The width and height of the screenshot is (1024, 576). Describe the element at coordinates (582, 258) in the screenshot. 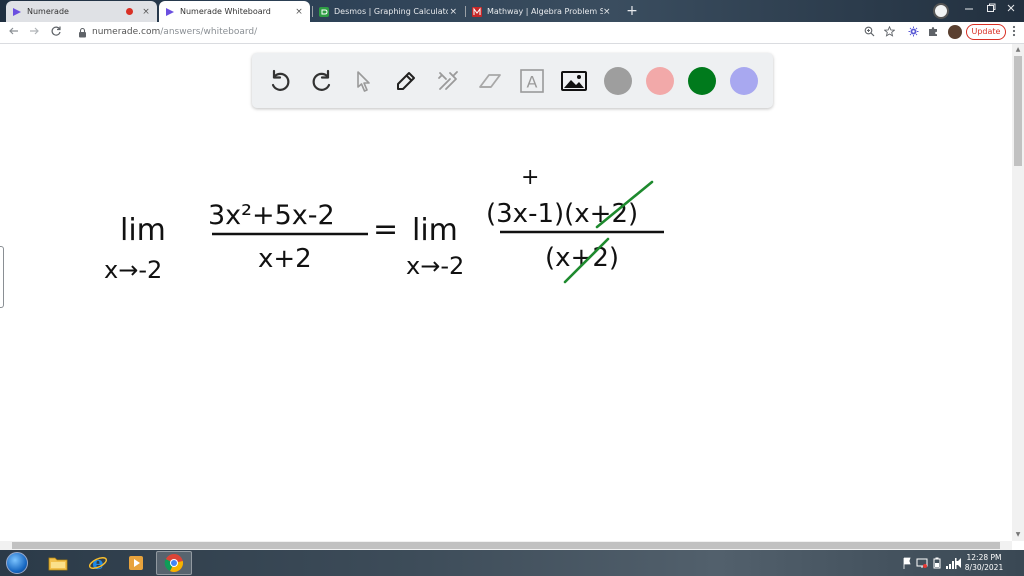

I see `denominator-2: (x+2)` at that location.